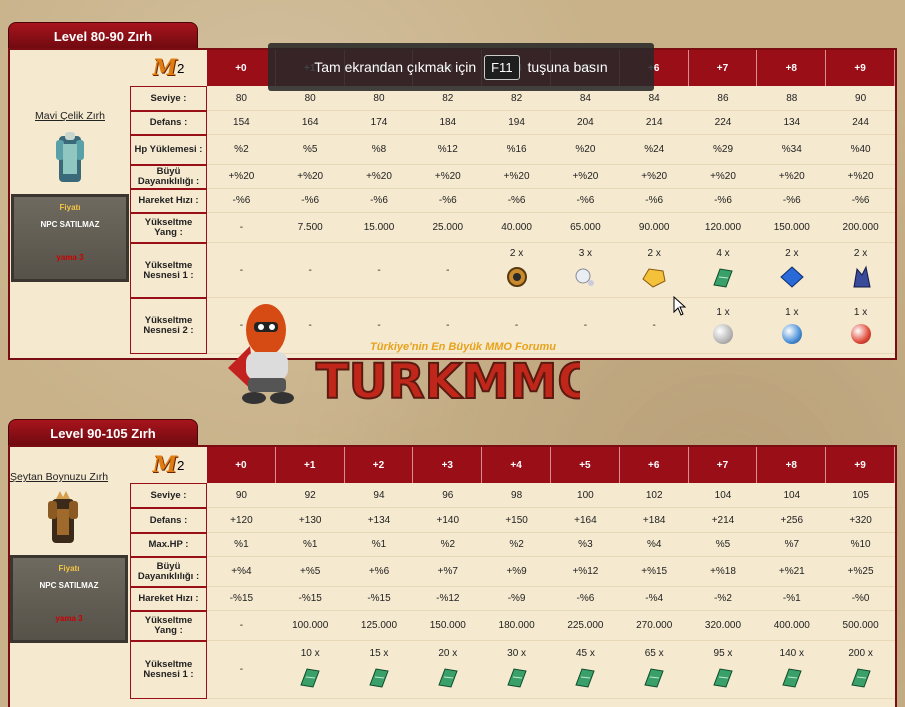  Describe the element at coordinates (861, 278) in the screenshot. I see `crystal-icon` at that location.